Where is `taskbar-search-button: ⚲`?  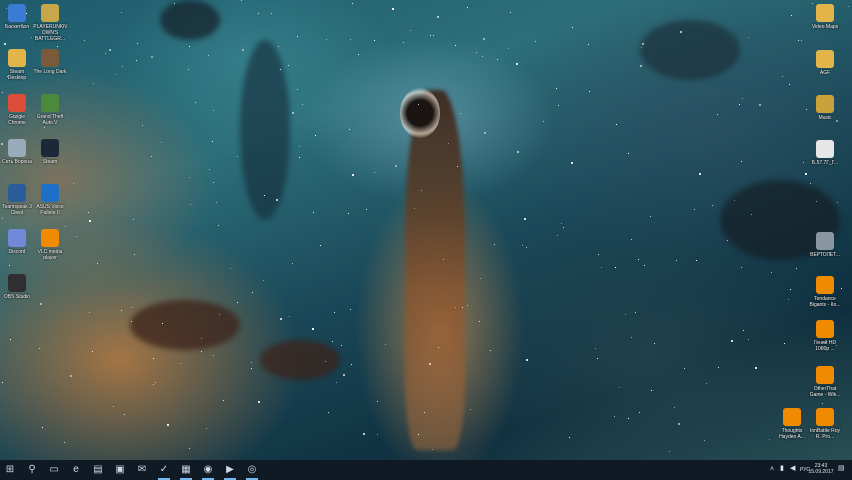 taskbar-search-button: ⚲ is located at coordinates (32, 470).